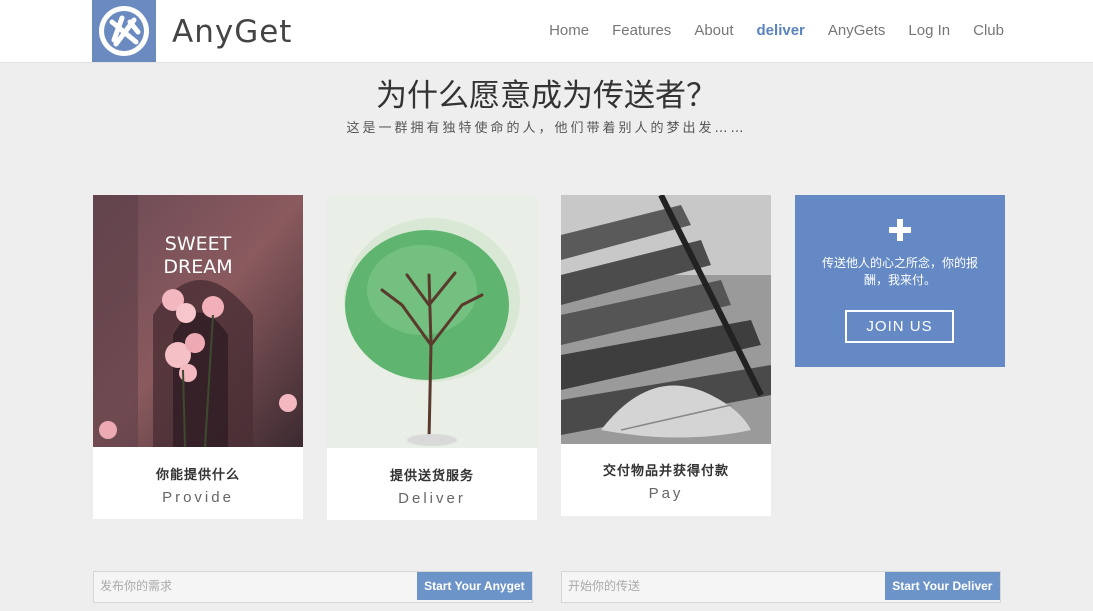 The width and height of the screenshot is (1093, 611). What do you see at coordinates (900, 230) in the screenshot?
I see `plus-icon` at bounding box center [900, 230].